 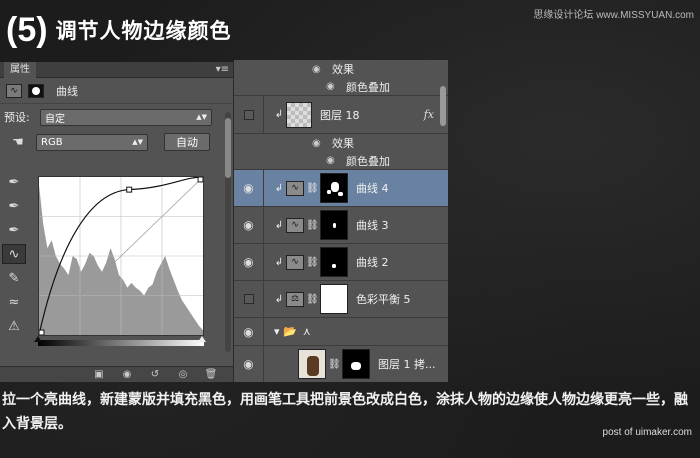 I want to click on target-adjust-hand-icon: ☚, so click(x=18, y=142).